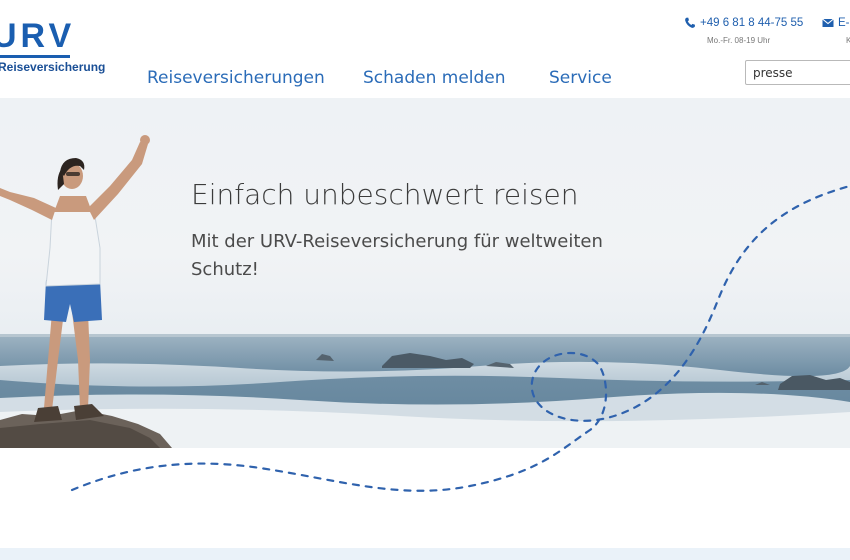 This screenshot has height=560, width=850. I want to click on nav-item-schaden-melden: Schaden melden, so click(434, 78).